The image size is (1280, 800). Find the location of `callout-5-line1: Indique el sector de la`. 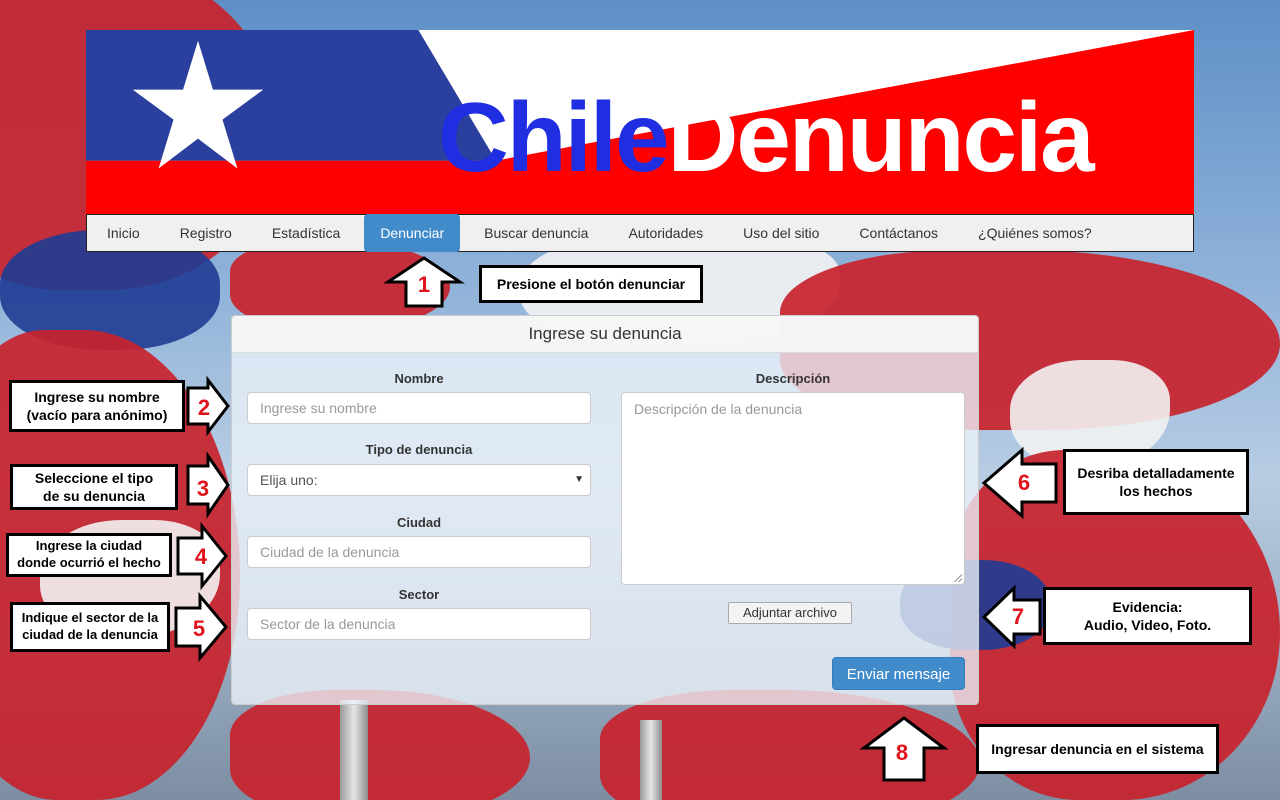

callout-5-line1: Indique el sector de la is located at coordinates (90, 618).